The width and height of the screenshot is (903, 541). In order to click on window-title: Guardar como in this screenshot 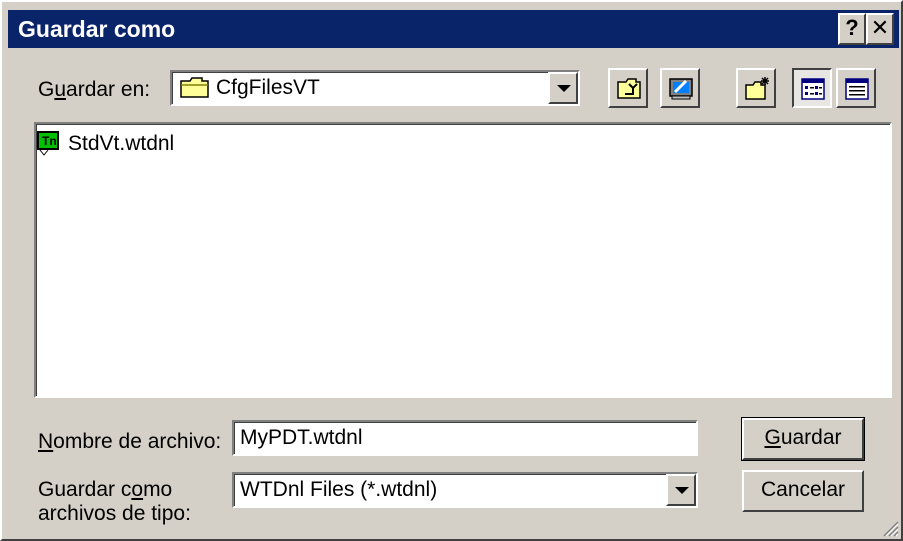, I will do `click(97, 29)`.